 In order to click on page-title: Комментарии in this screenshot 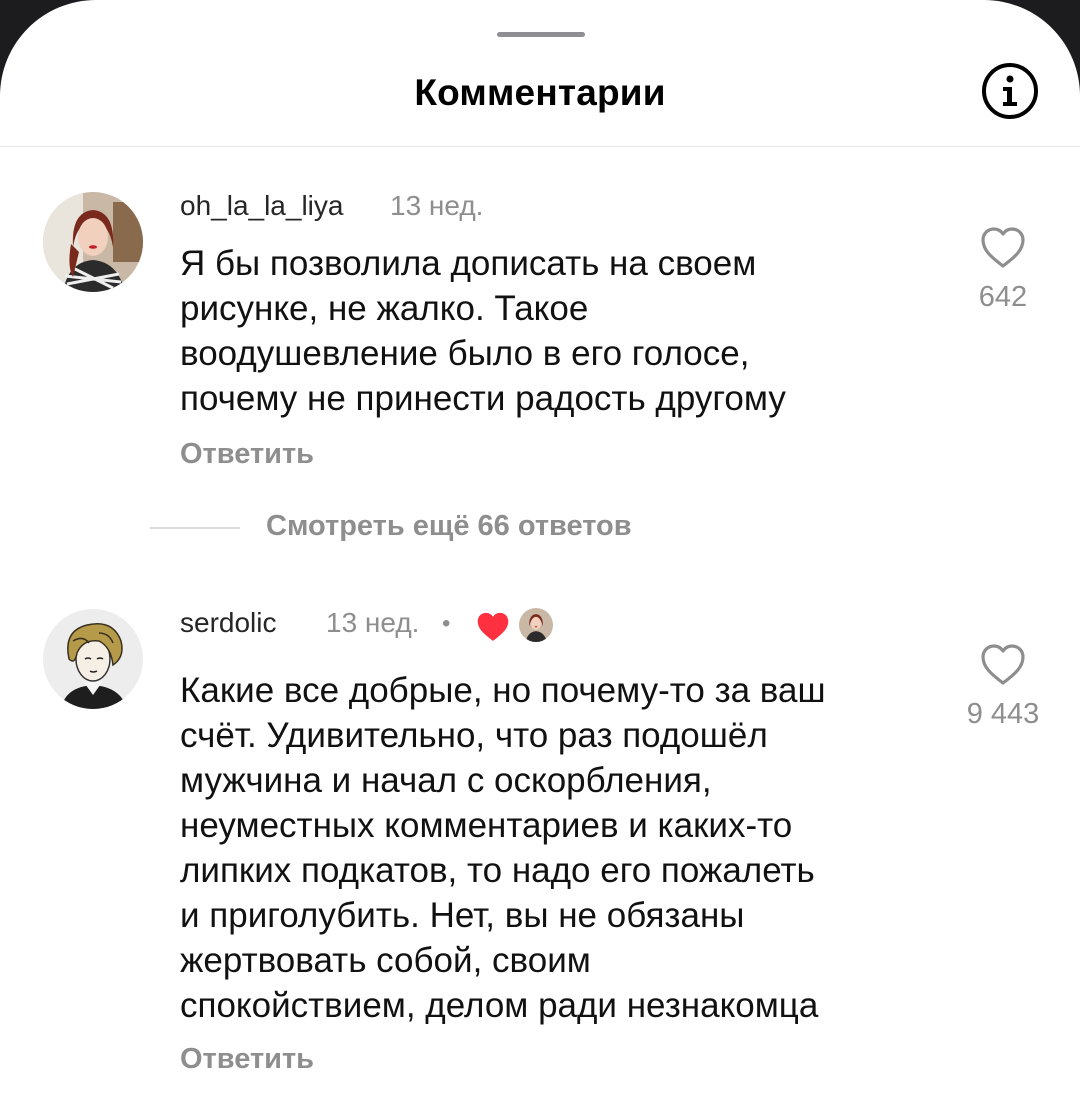, I will do `click(540, 92)`.